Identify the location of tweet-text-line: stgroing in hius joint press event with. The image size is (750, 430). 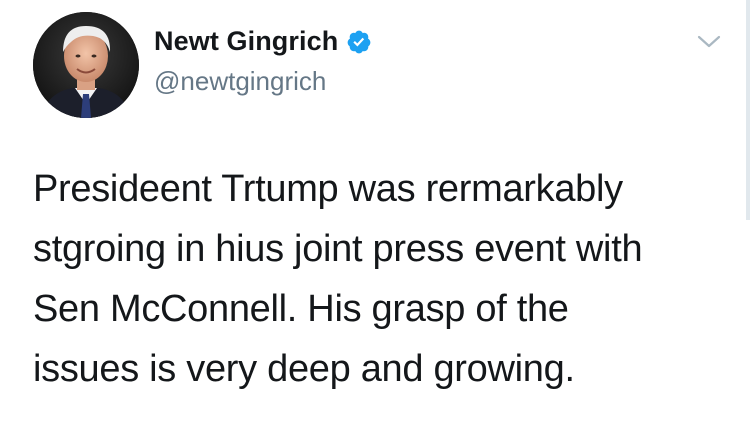
(338, 249).